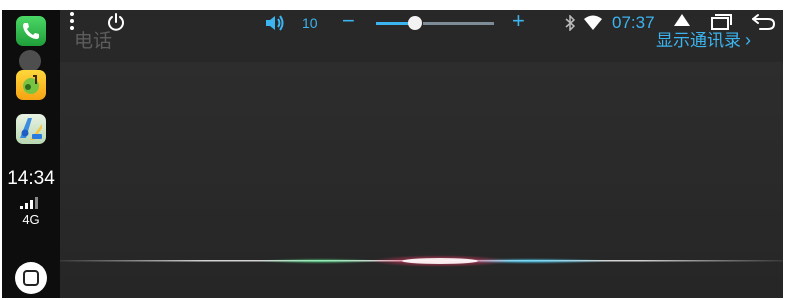 The width and height of the screenshot is (785, 300). I want to click on volume-slider, so click(435, 23).